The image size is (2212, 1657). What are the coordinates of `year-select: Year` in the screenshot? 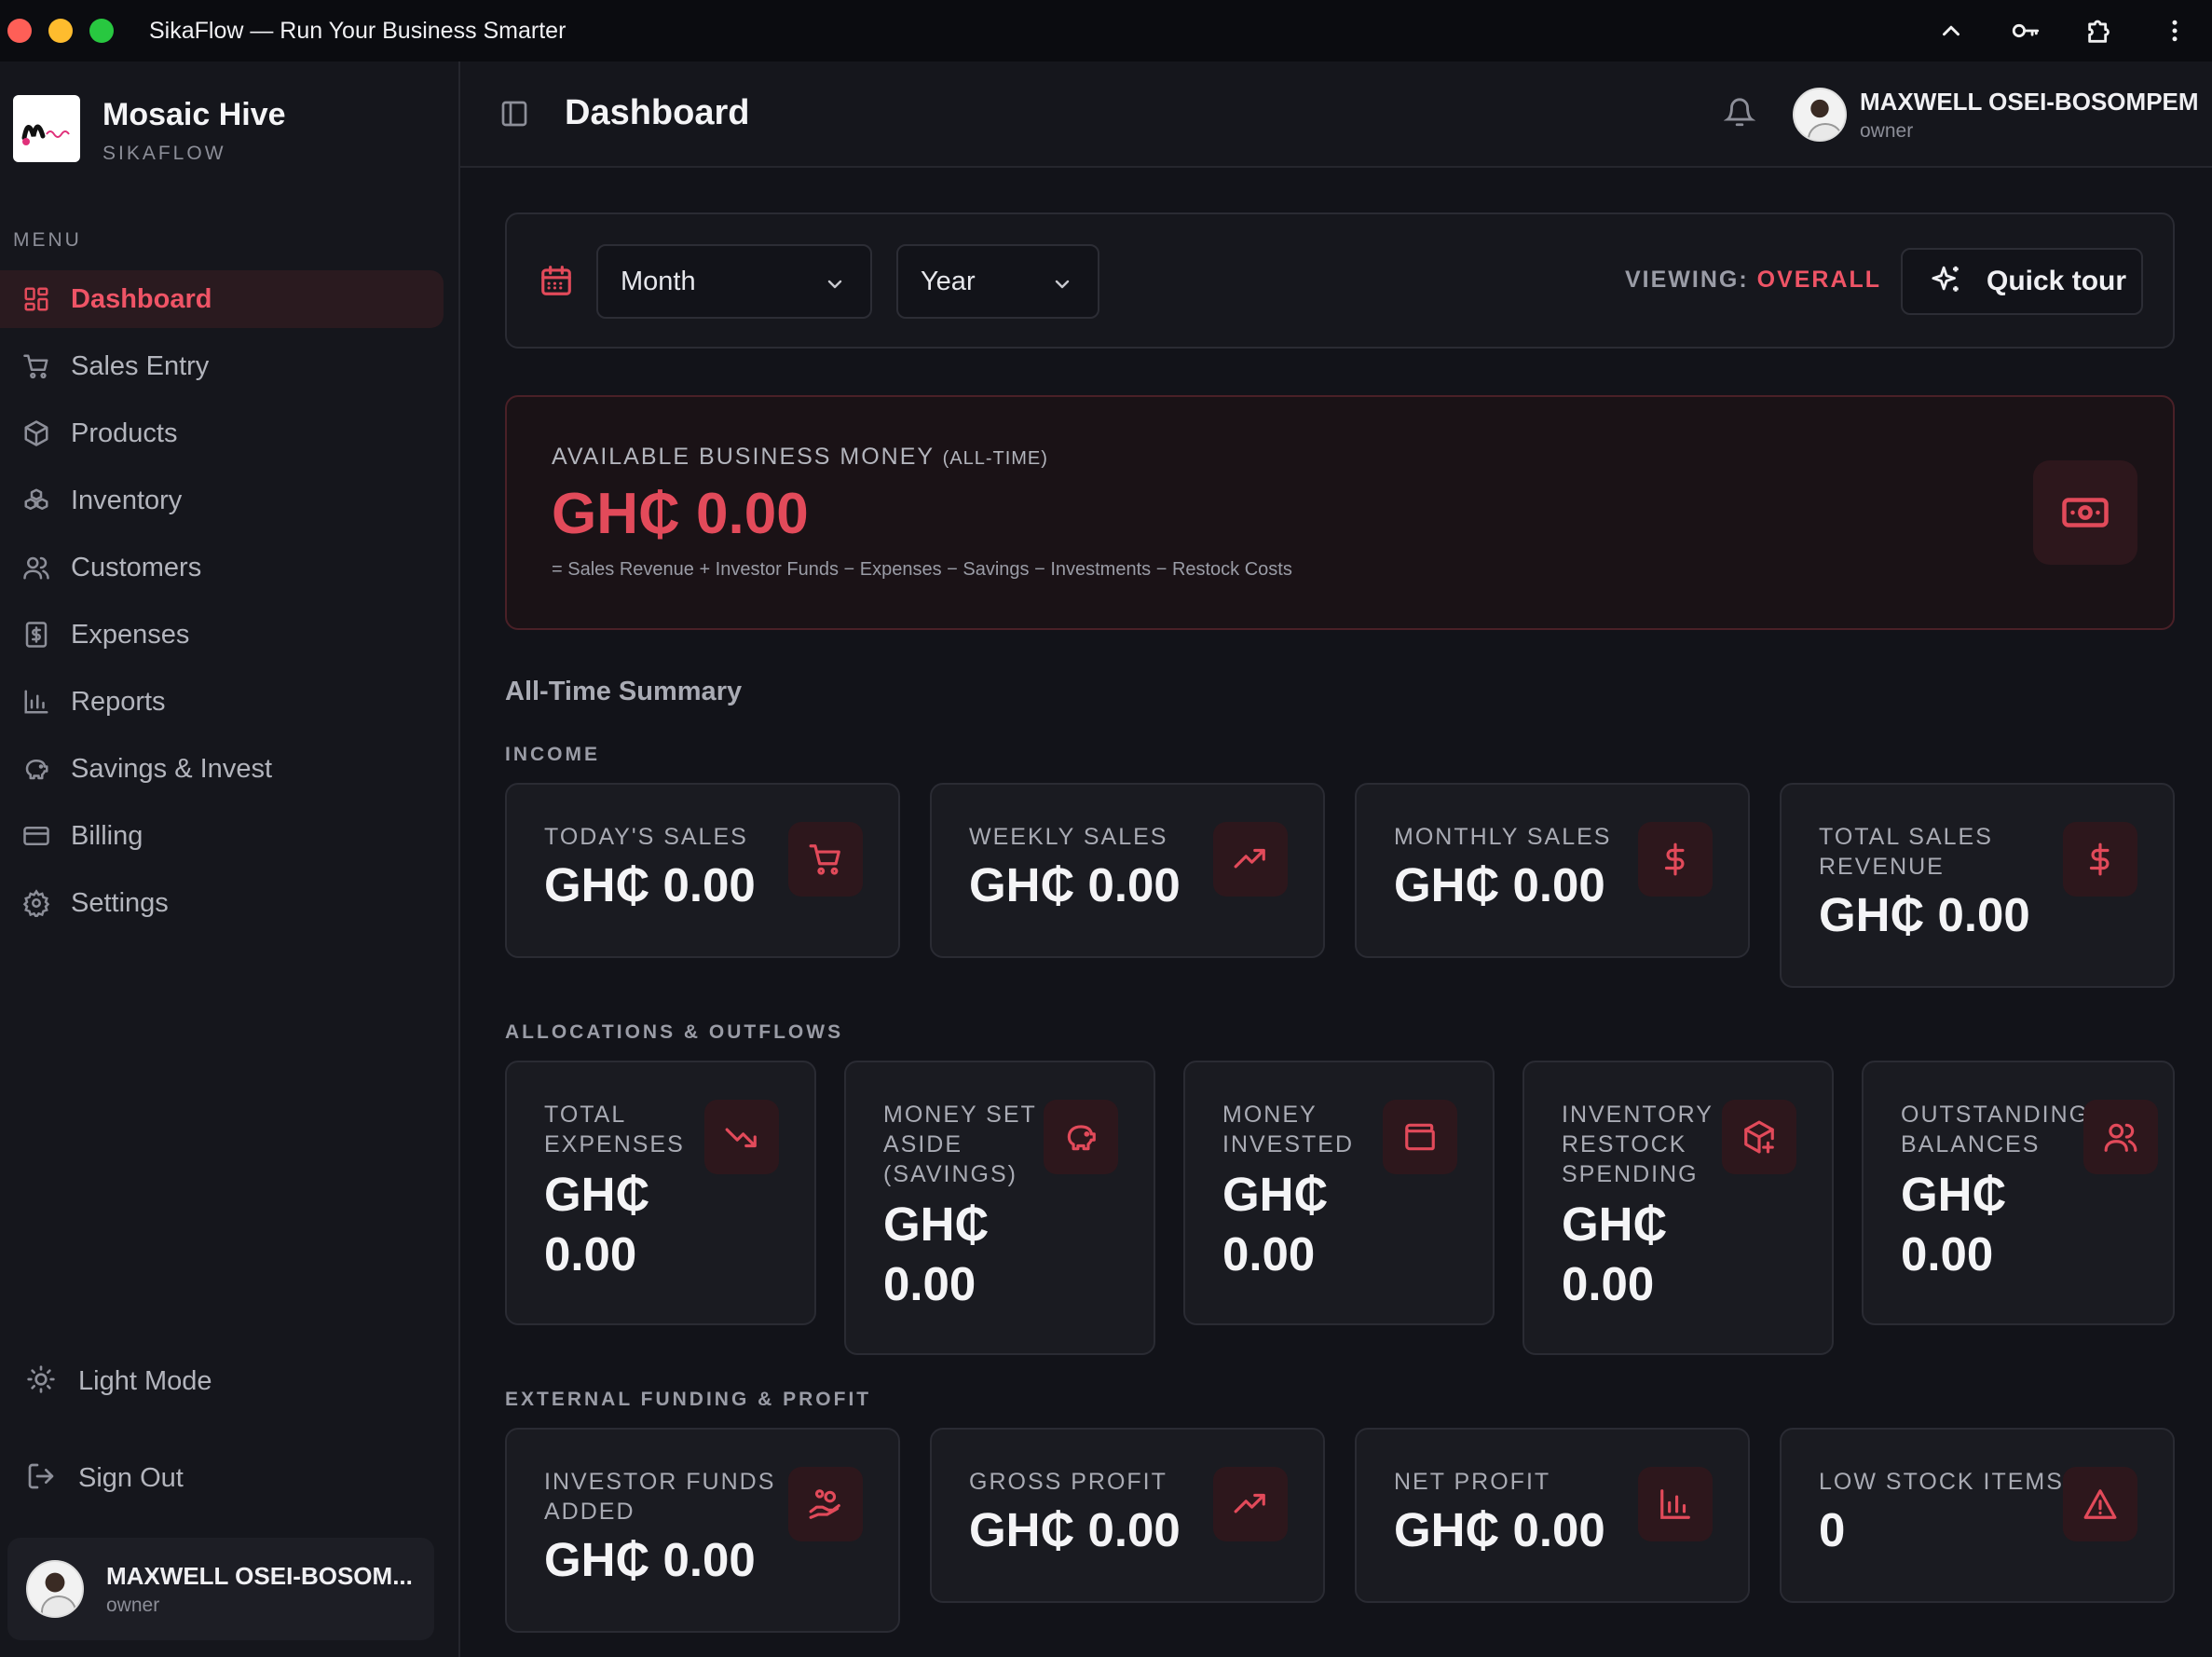 It's located at (997, 281).